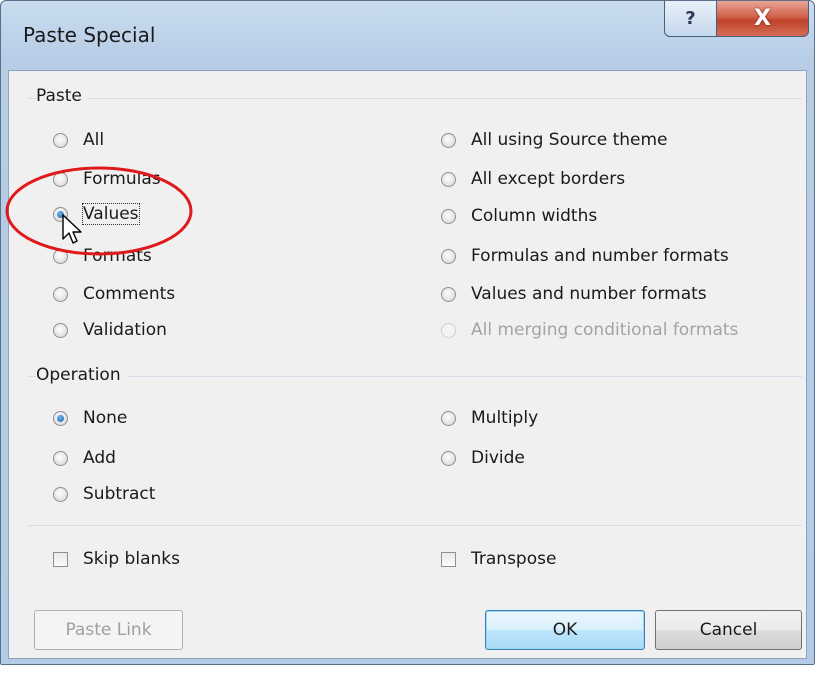  What do you see at coordinates (105, 418) in the screenshot?
I see `radio-none-label: None` at bounding box center [105, 418].